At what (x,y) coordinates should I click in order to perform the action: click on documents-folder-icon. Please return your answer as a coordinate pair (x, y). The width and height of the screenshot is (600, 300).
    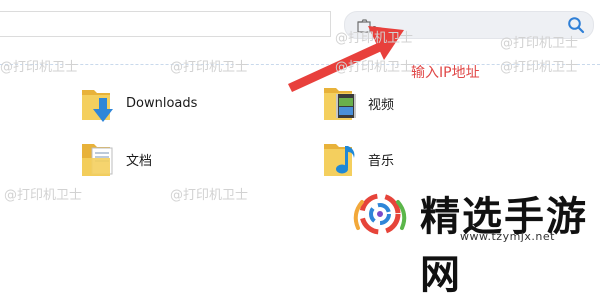
    Looking at the image, I should click on (101, 159).